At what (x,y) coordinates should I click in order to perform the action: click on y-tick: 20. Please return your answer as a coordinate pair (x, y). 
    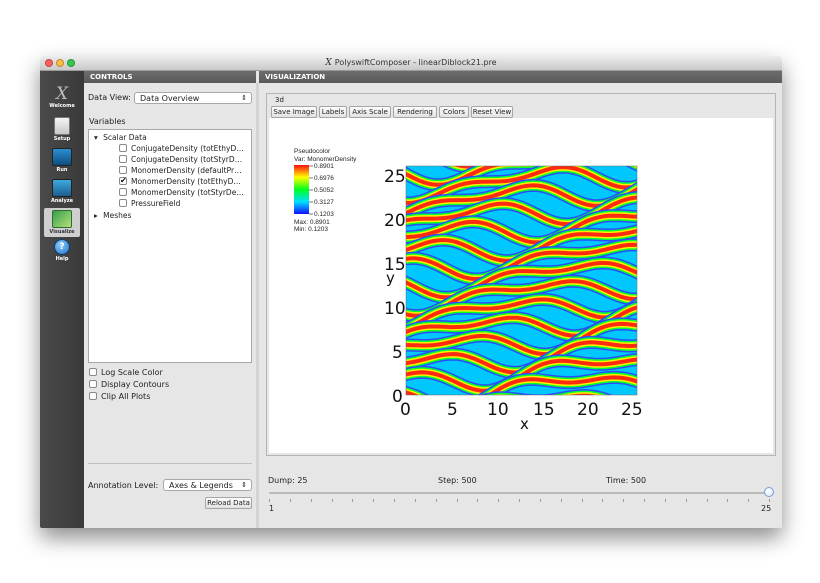
    Looking at the image, I should click on (395, 221).